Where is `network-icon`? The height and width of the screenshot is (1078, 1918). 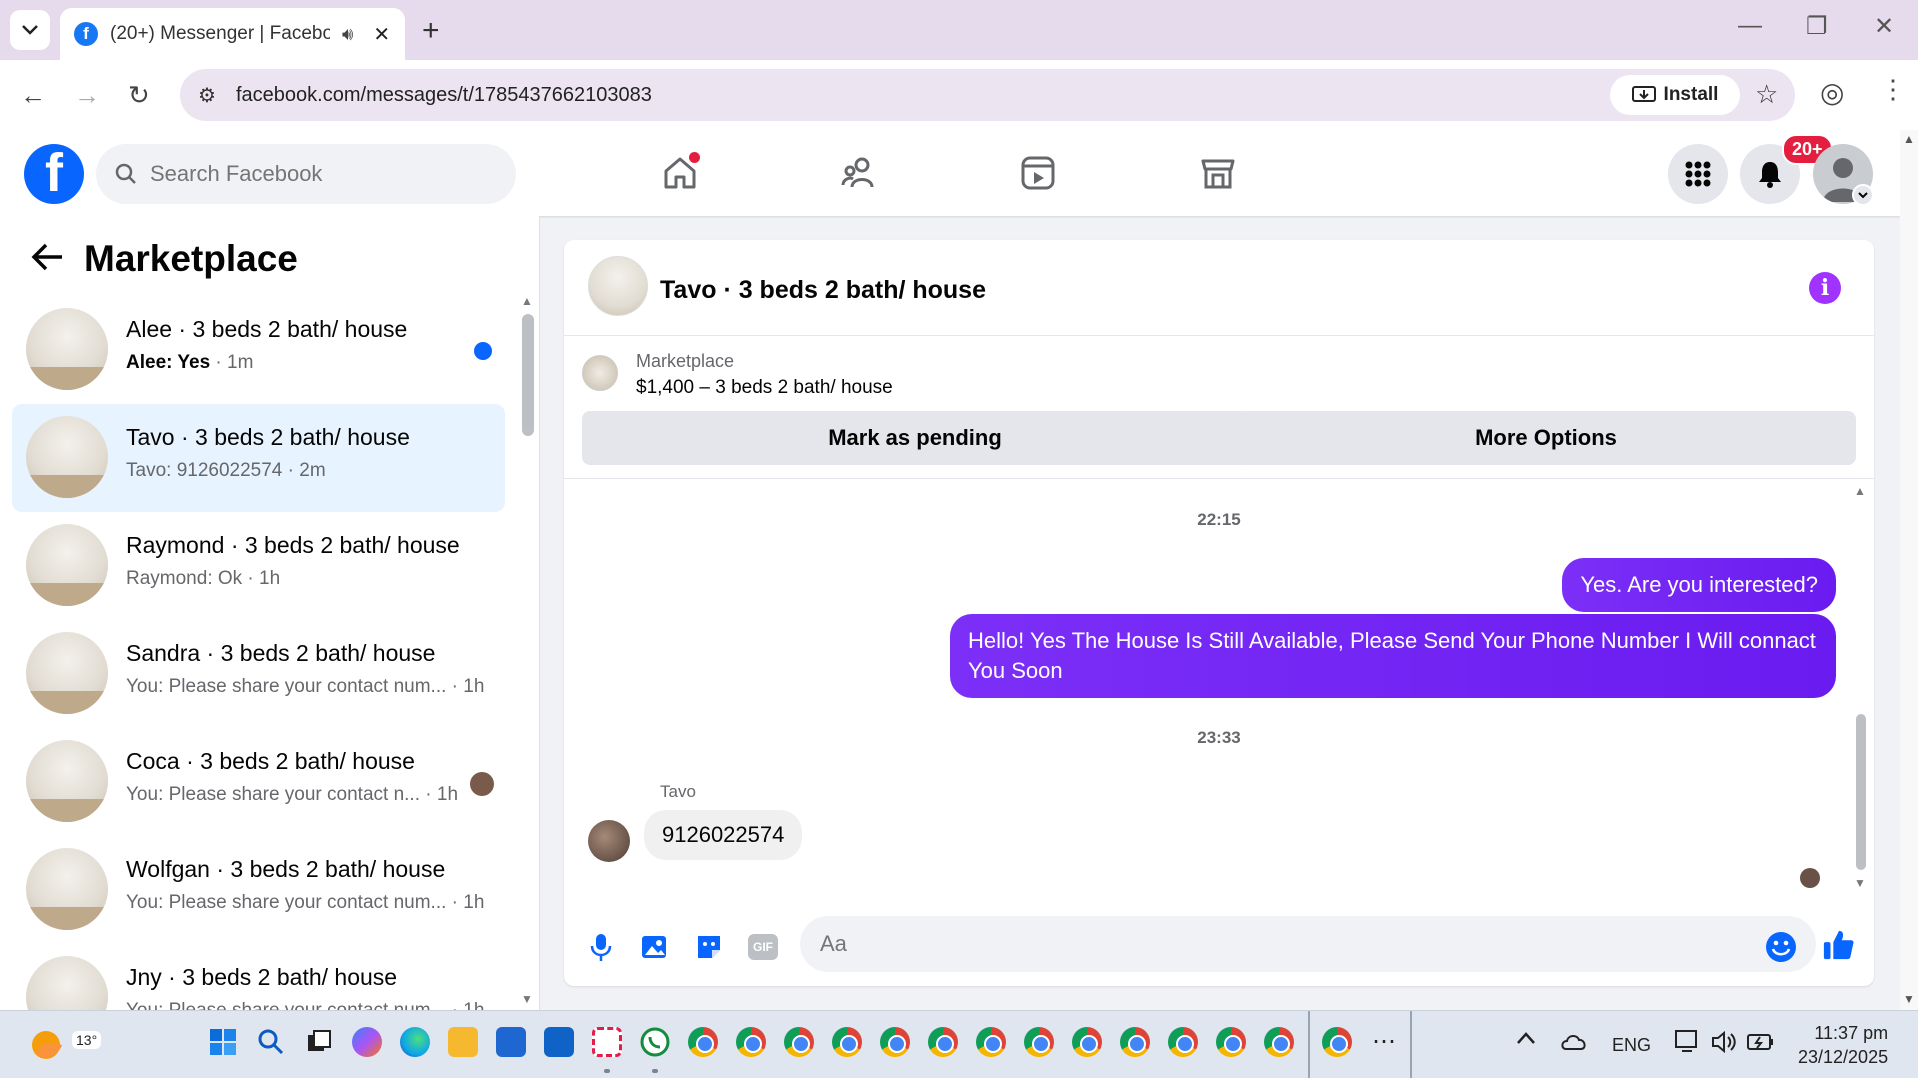 network-icon is located at coordinates (1688, 1044).